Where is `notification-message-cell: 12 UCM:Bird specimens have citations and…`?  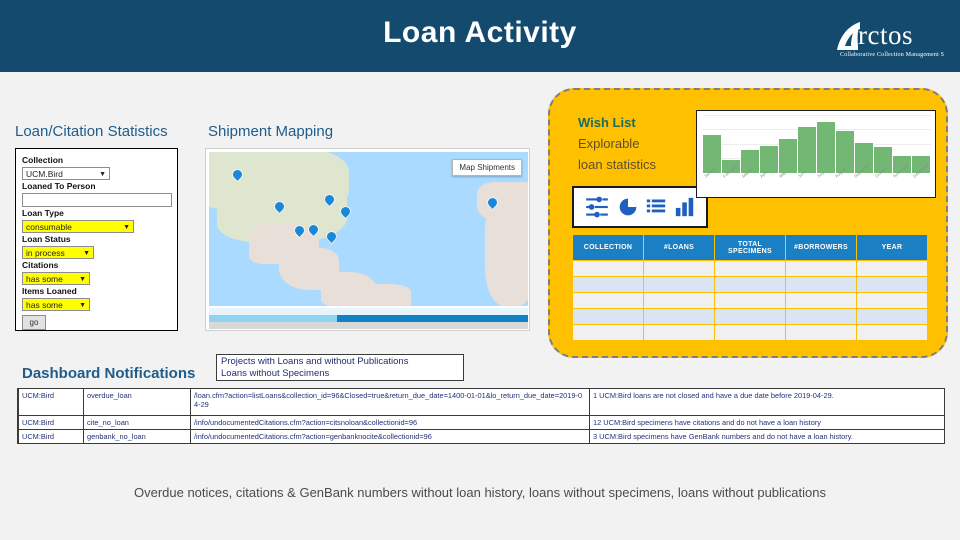 notification-message-cell: 12 UCM:Bird specimens have citations and… is located at coordinates (767, 422).